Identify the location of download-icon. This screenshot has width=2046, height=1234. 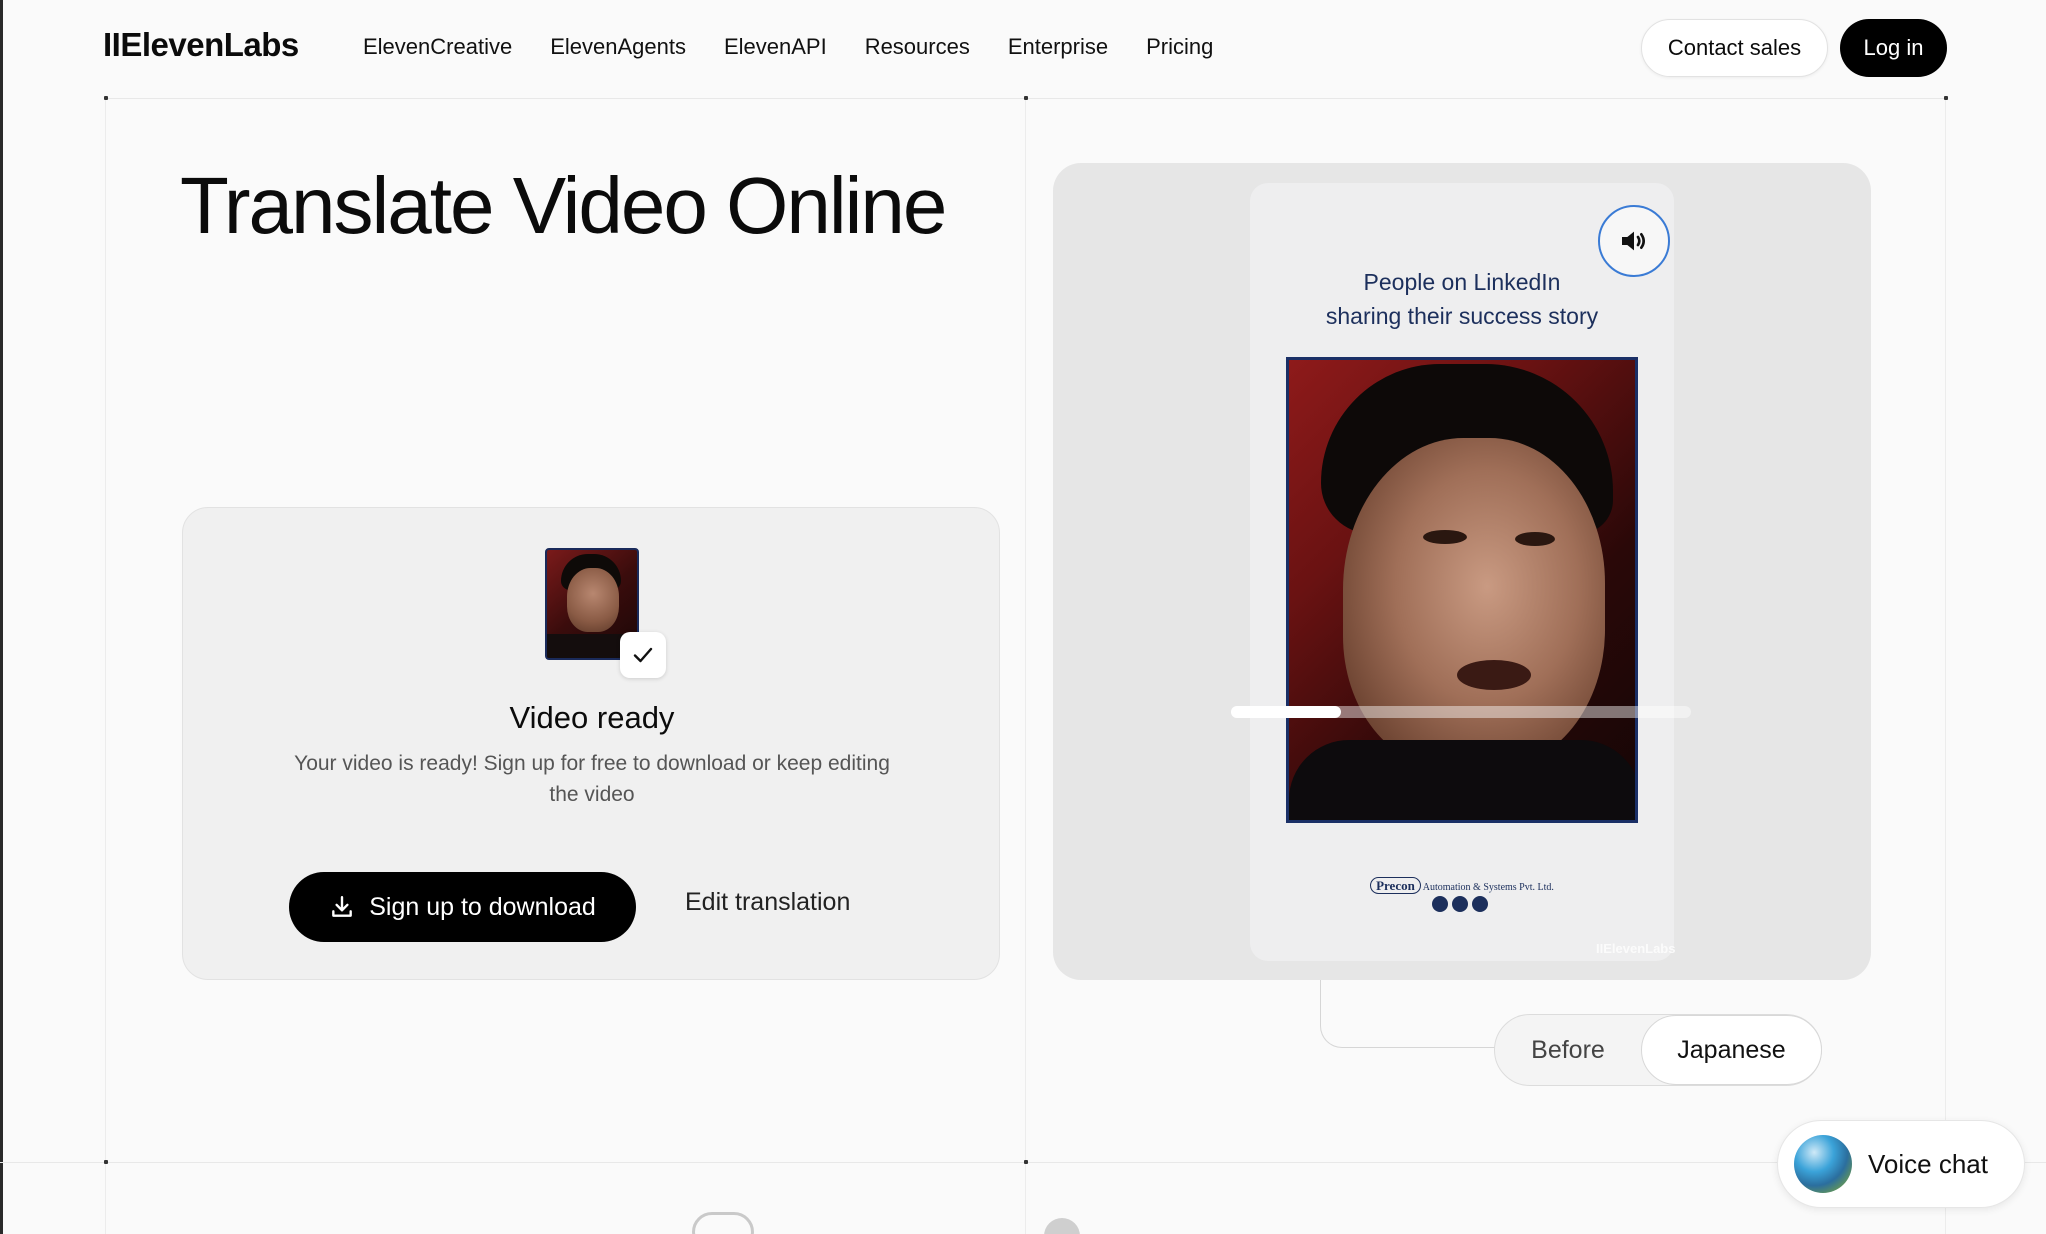
(342, 906).